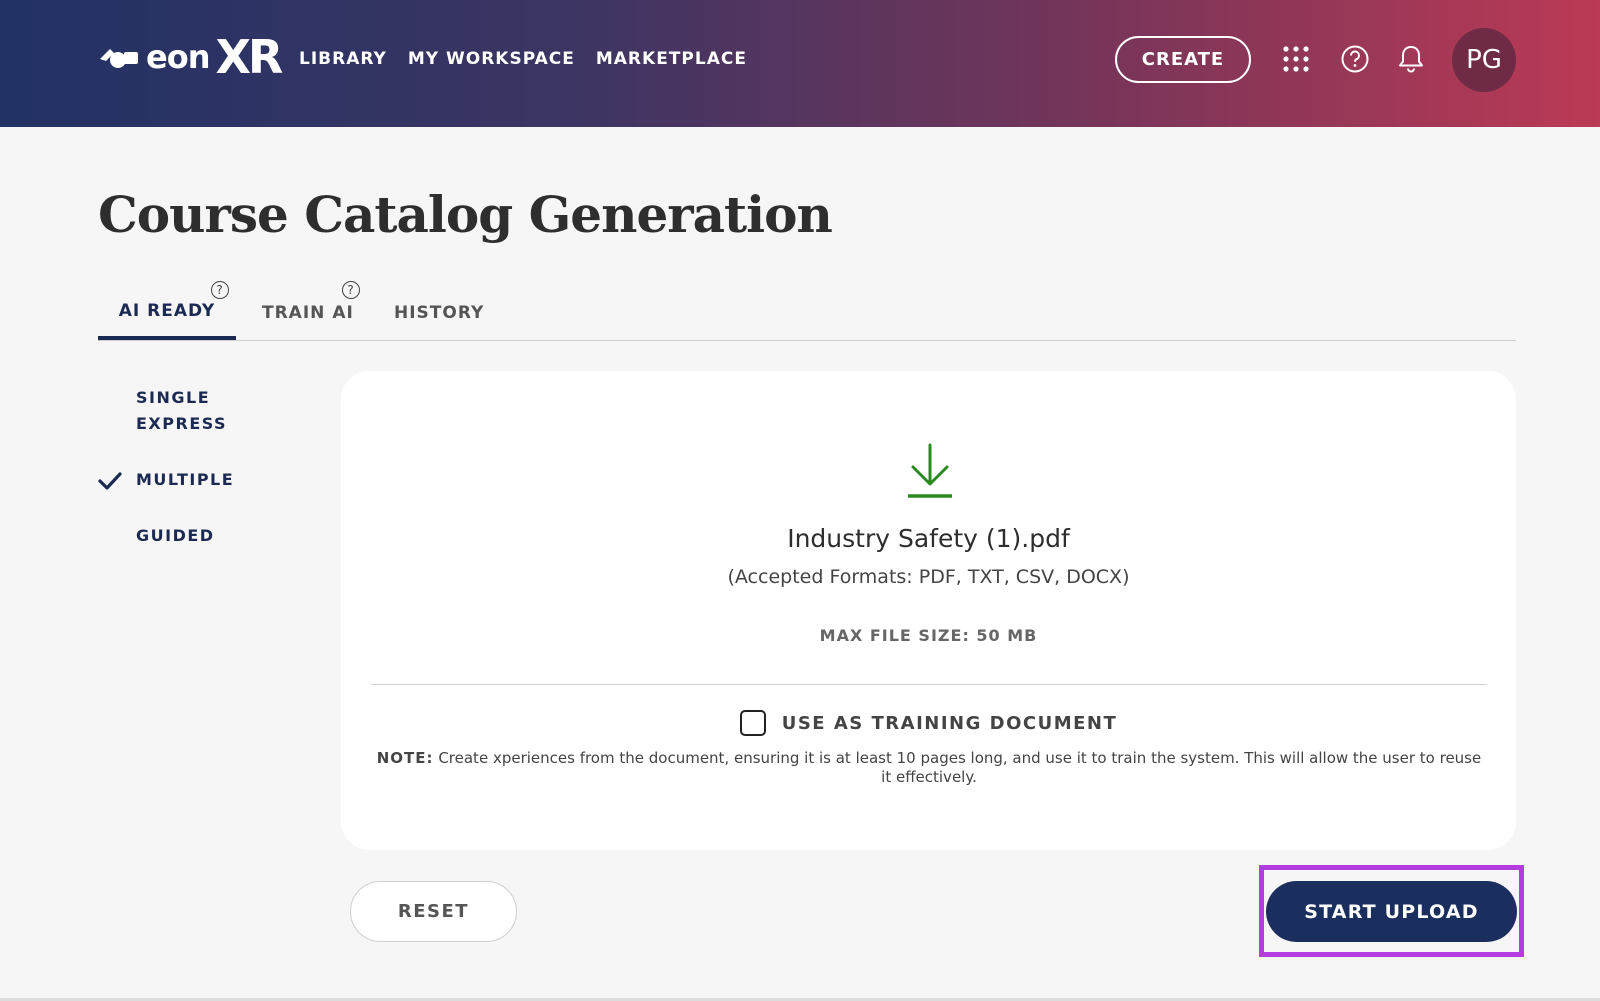 This screenshot has width=1600, height=1001. Describe the element at coordinates (928, 577) in the screenshot. I see `accepted-formats: (Accepted Formats: PDF, TXT, CSV, DOCX)` at that location.